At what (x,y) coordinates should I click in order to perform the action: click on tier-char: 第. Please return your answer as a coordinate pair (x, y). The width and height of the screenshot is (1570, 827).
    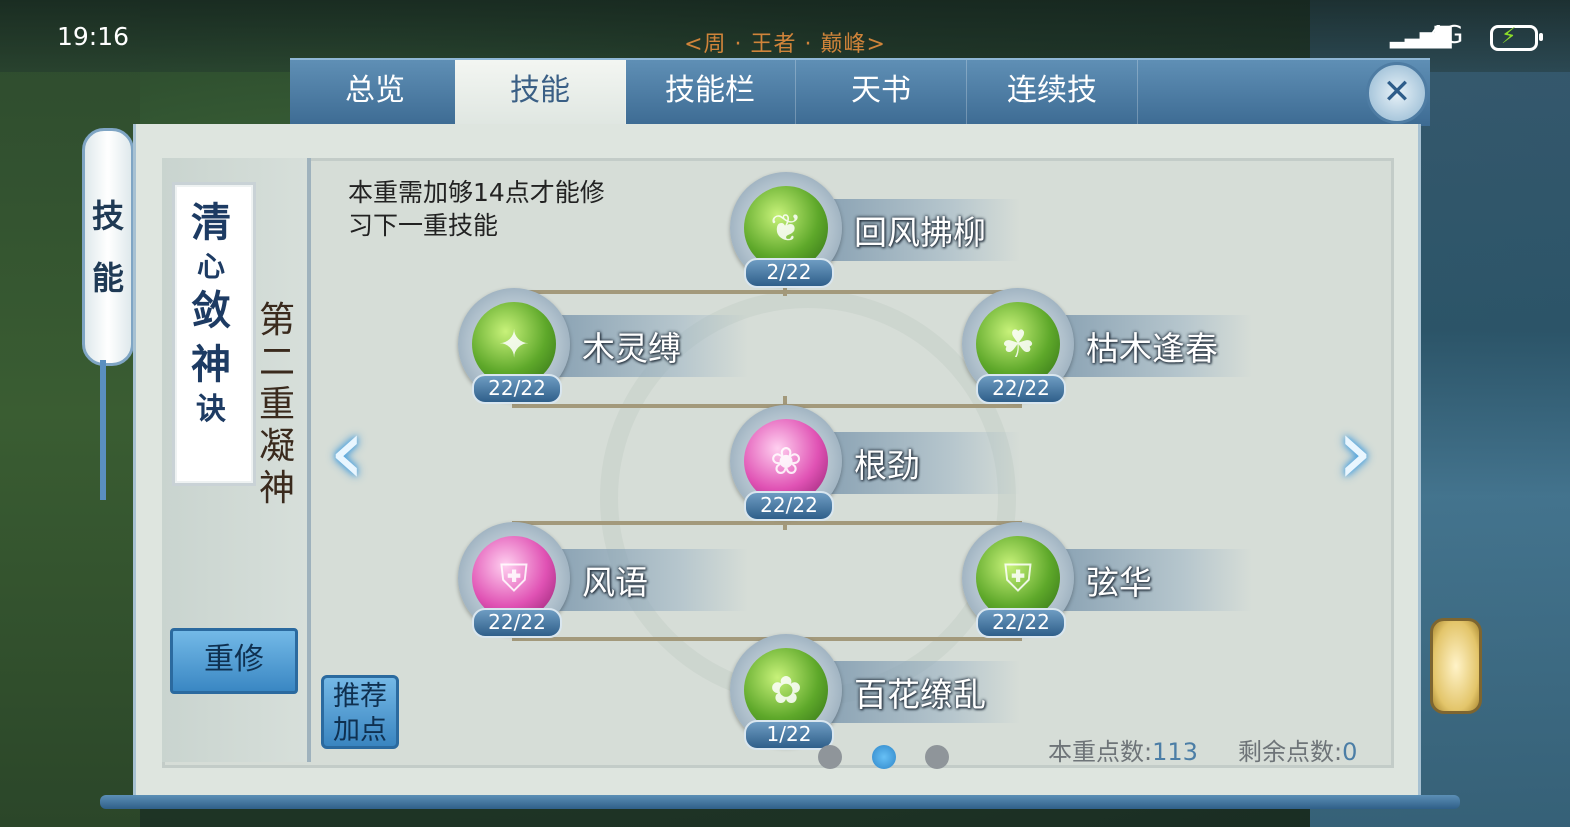
    Looking at the image, I should click on (276, 320).